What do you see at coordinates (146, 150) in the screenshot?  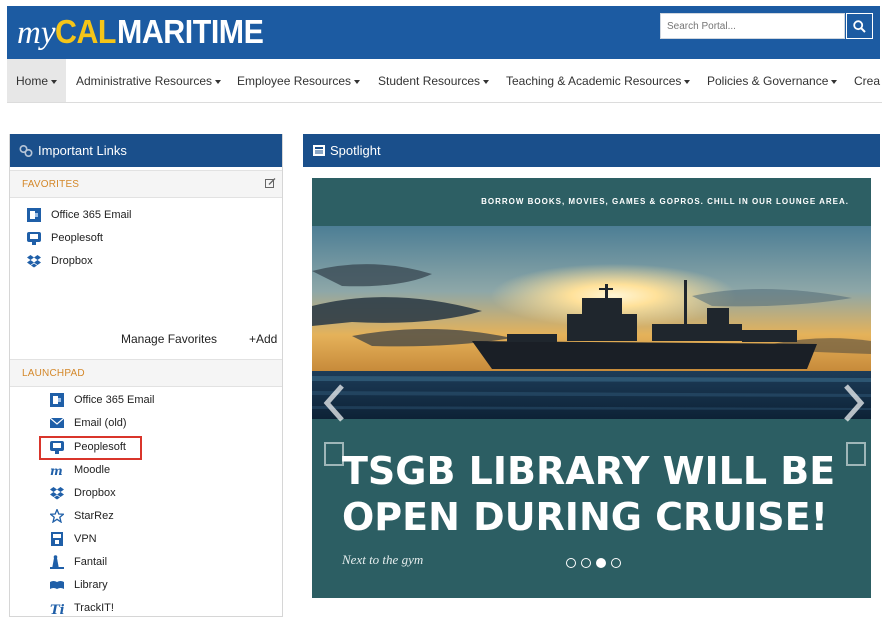 I see `important-links-header: Important Links` at bounding box center [146, 150].